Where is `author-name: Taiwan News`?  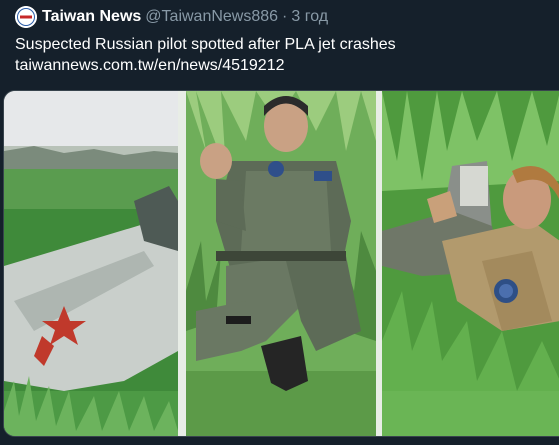
author-name: Taiwan News is located at coordinates (91, 16).